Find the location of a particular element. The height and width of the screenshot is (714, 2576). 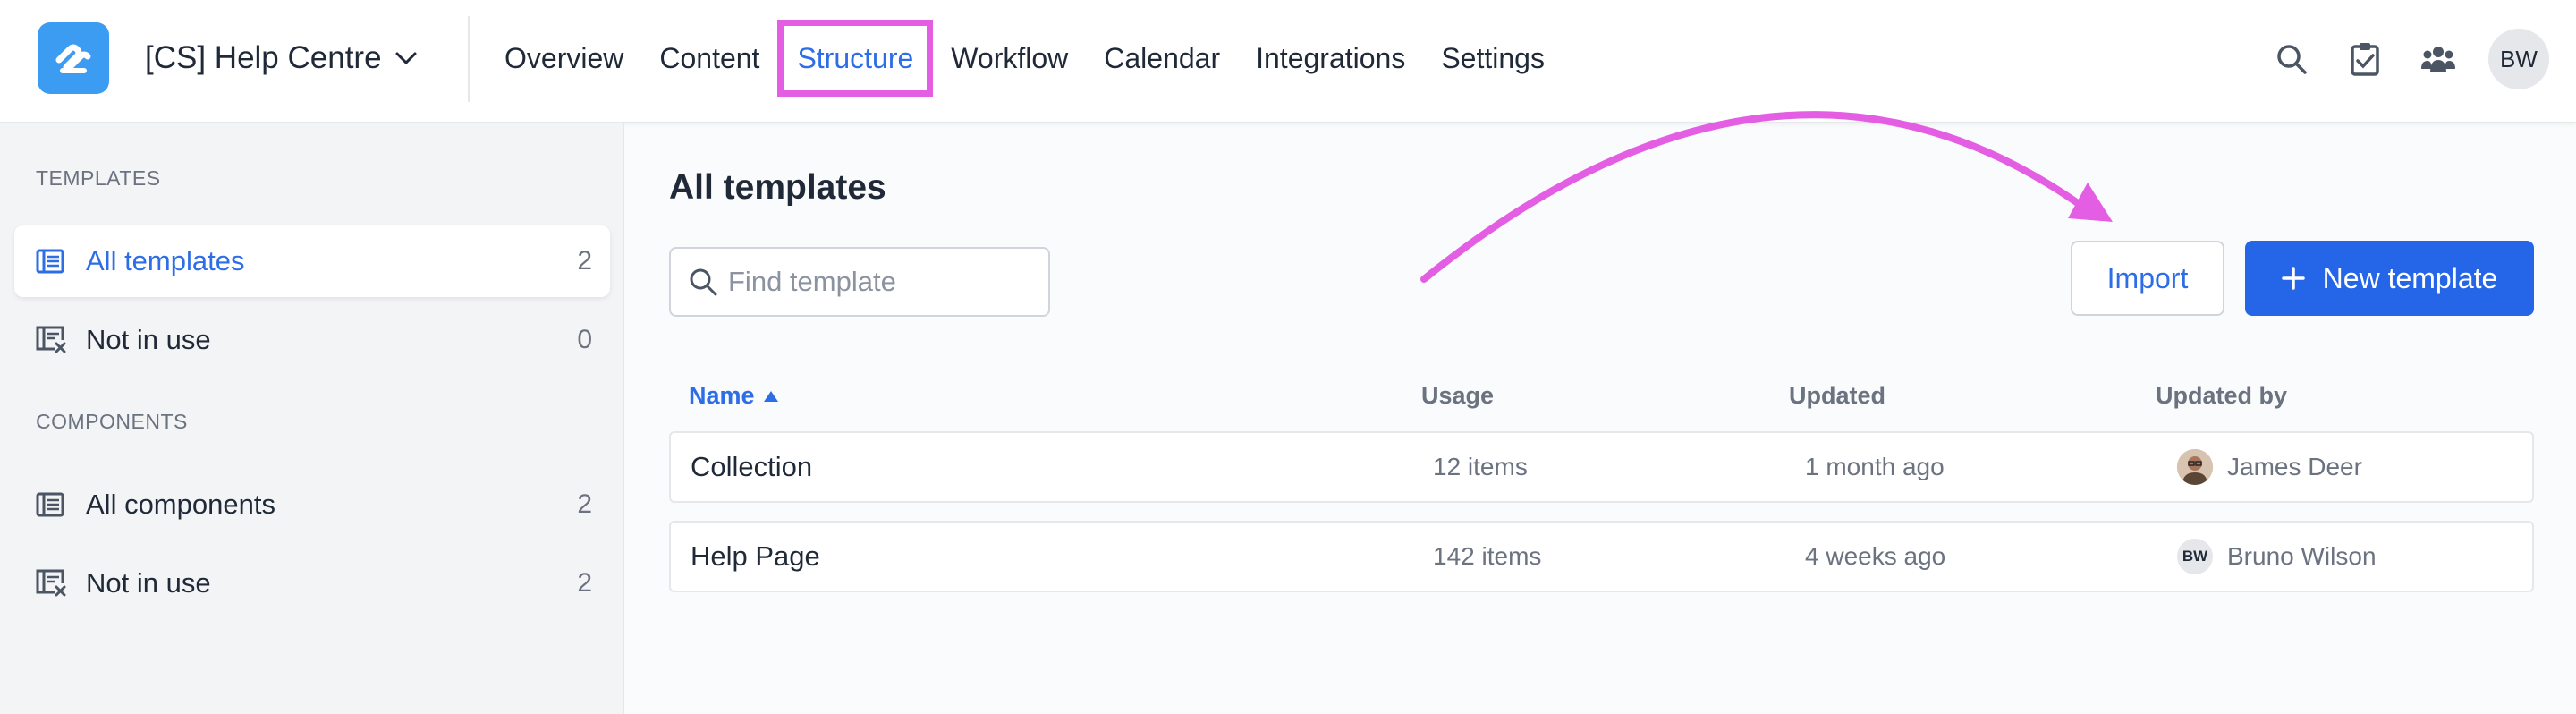

row-usage: 142 items is located at coordinates (1487, 556).